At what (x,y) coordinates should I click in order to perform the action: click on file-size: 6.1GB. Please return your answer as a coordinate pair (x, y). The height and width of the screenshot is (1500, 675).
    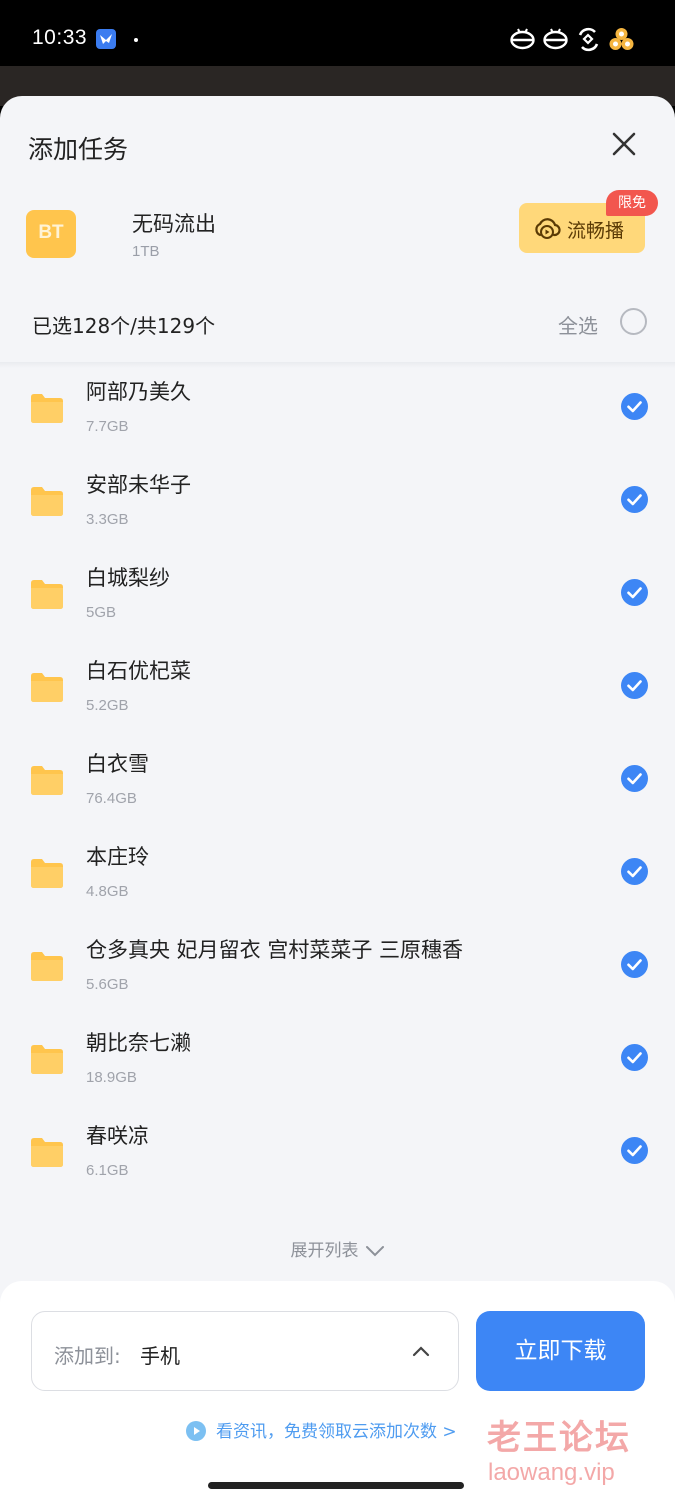
    Looking at the image, I should click on (107, 1170).